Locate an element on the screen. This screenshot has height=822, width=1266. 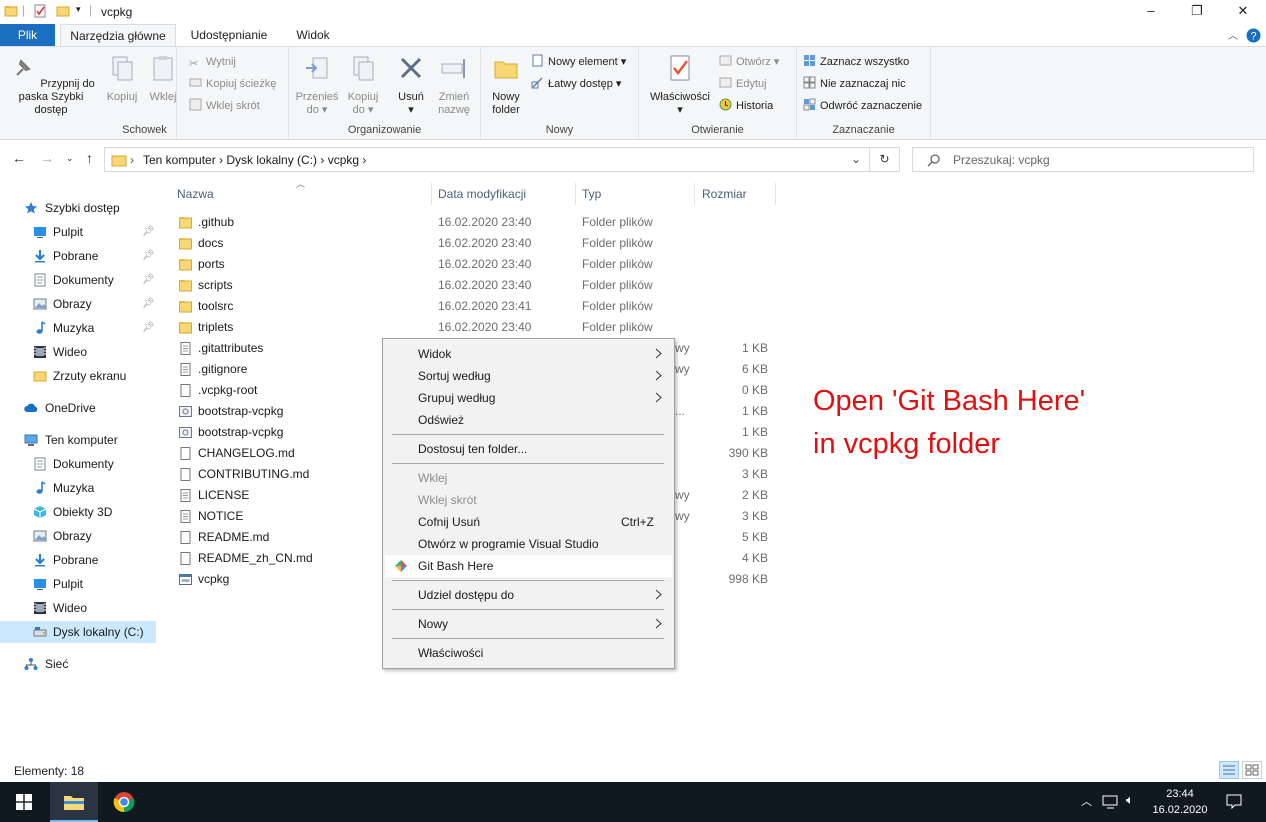
menu-item-grupuj-wedlug: Grupuj według is located at coordinates (528, 398).